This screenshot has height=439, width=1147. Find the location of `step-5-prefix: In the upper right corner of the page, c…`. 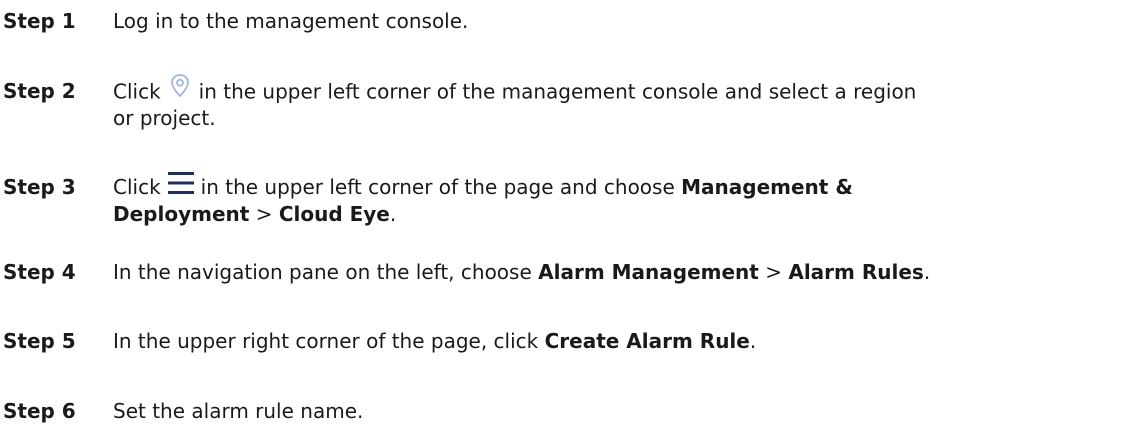

step-5-prefix: In the upper right corner of the page, c… is located at coordinates (326, 341).